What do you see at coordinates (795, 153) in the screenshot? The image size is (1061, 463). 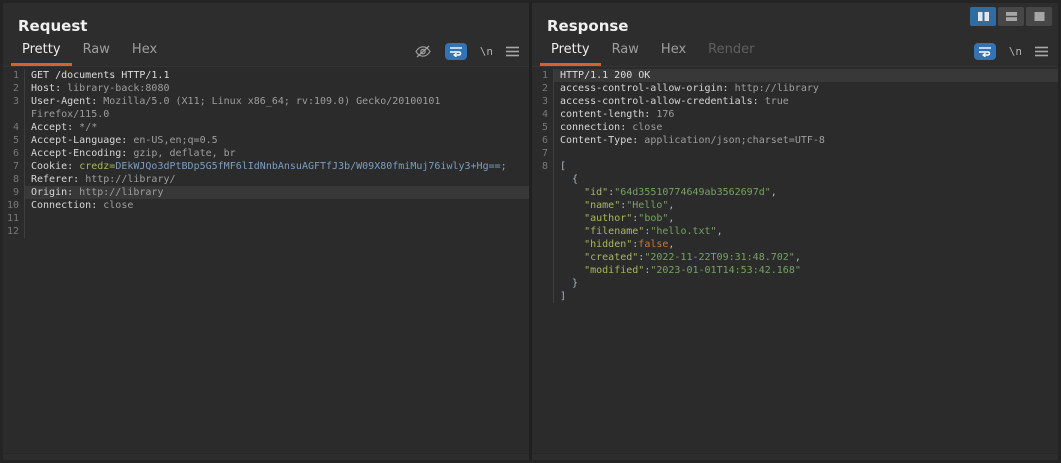 I see `code-line: 7` at bounding box center [795, 153].